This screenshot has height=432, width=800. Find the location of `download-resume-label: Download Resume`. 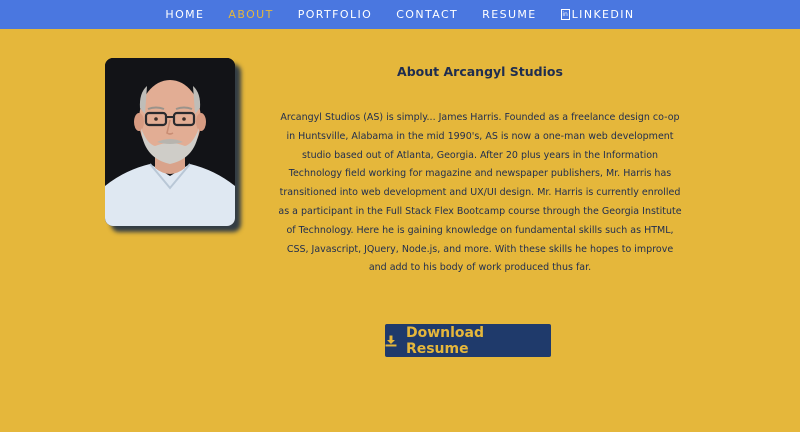

download-resume-label: Download Resume is located at coordinates (444, 340).